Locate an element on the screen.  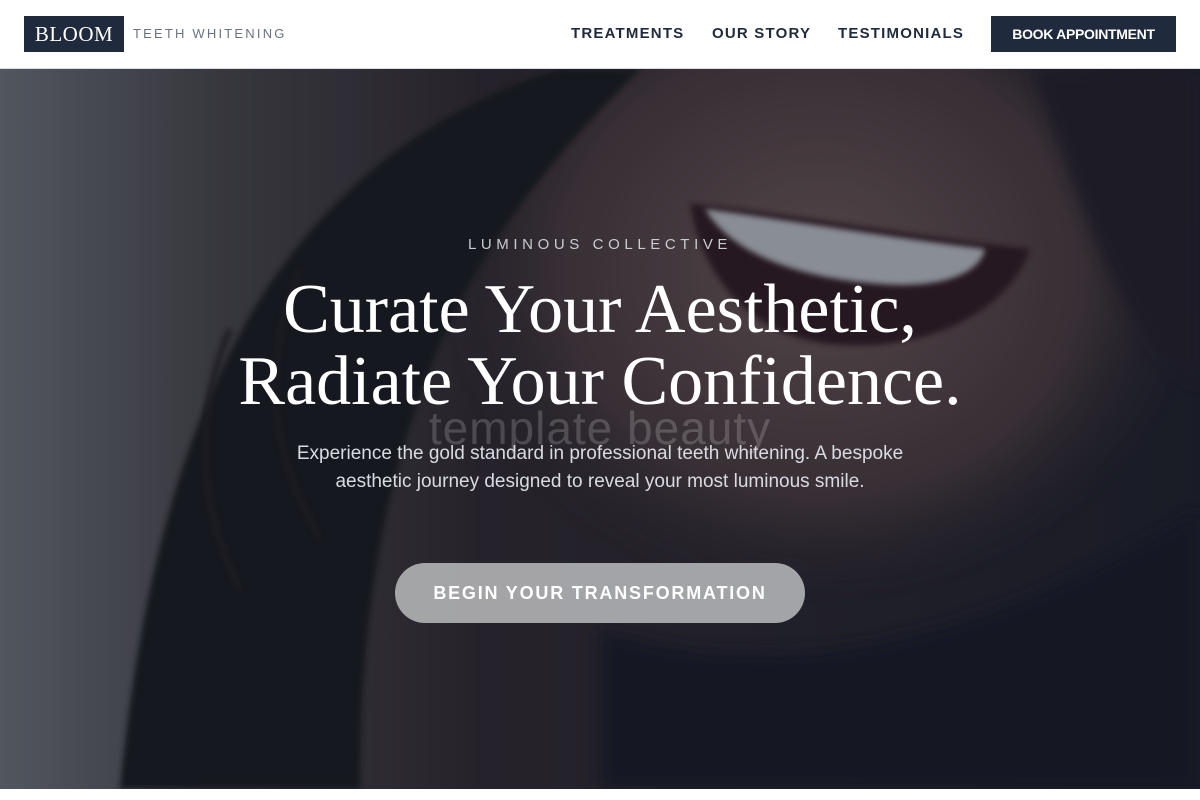
book-appointment-button: BOOK APPOINTMENT is located at coordinates (1083, 34).